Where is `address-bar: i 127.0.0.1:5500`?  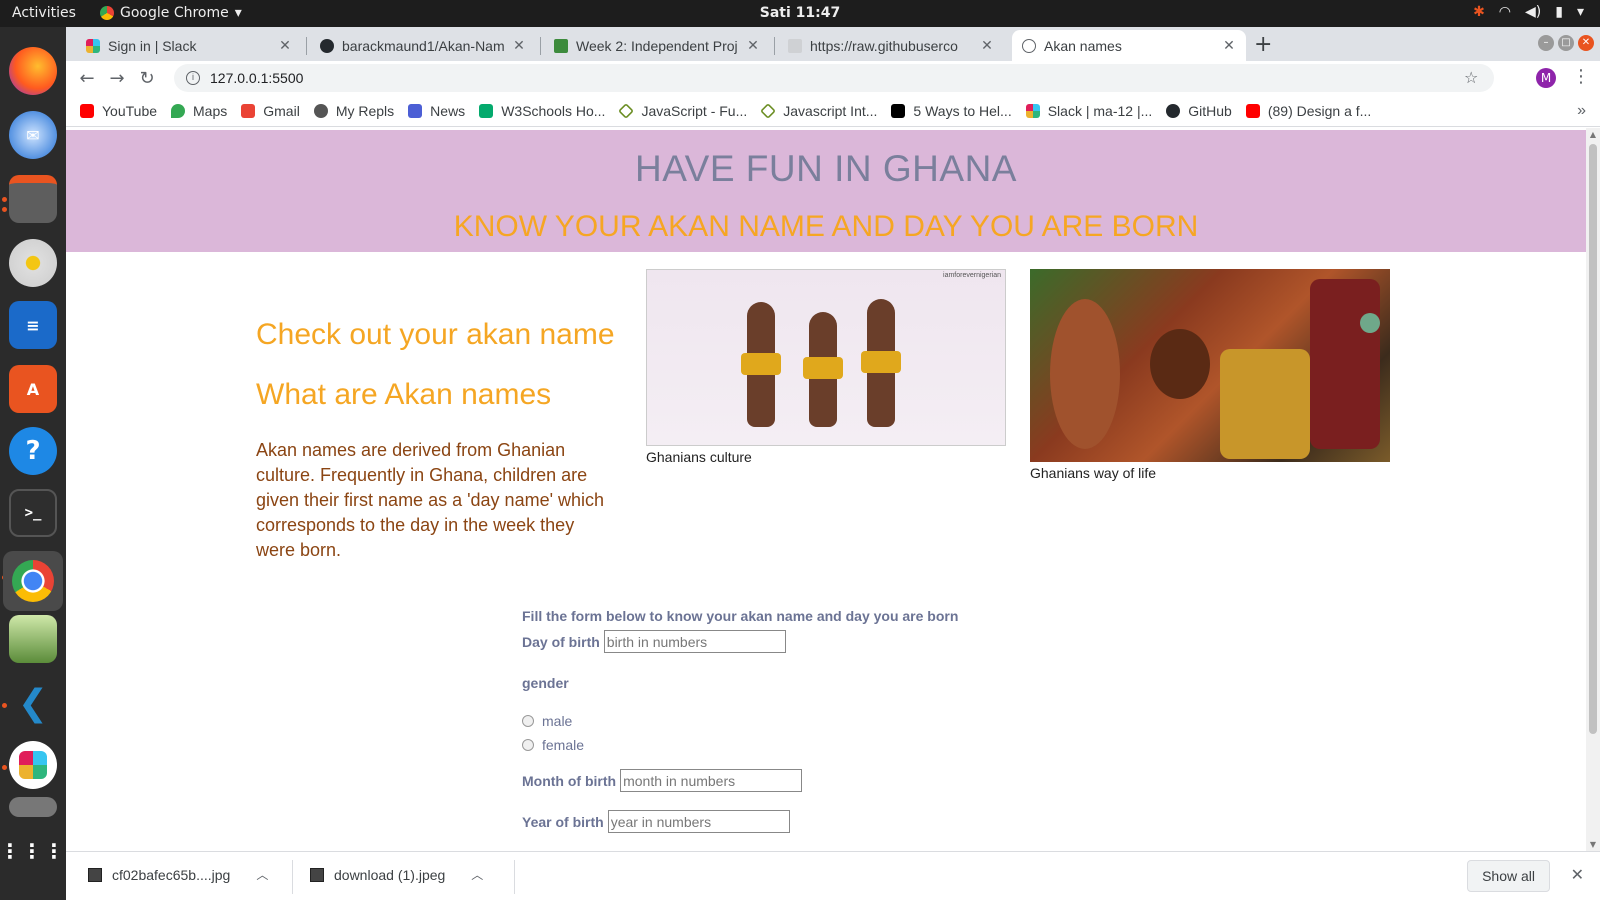
address-bar: i 127.0.0.1:5500 is located at coordinates (834, 78).